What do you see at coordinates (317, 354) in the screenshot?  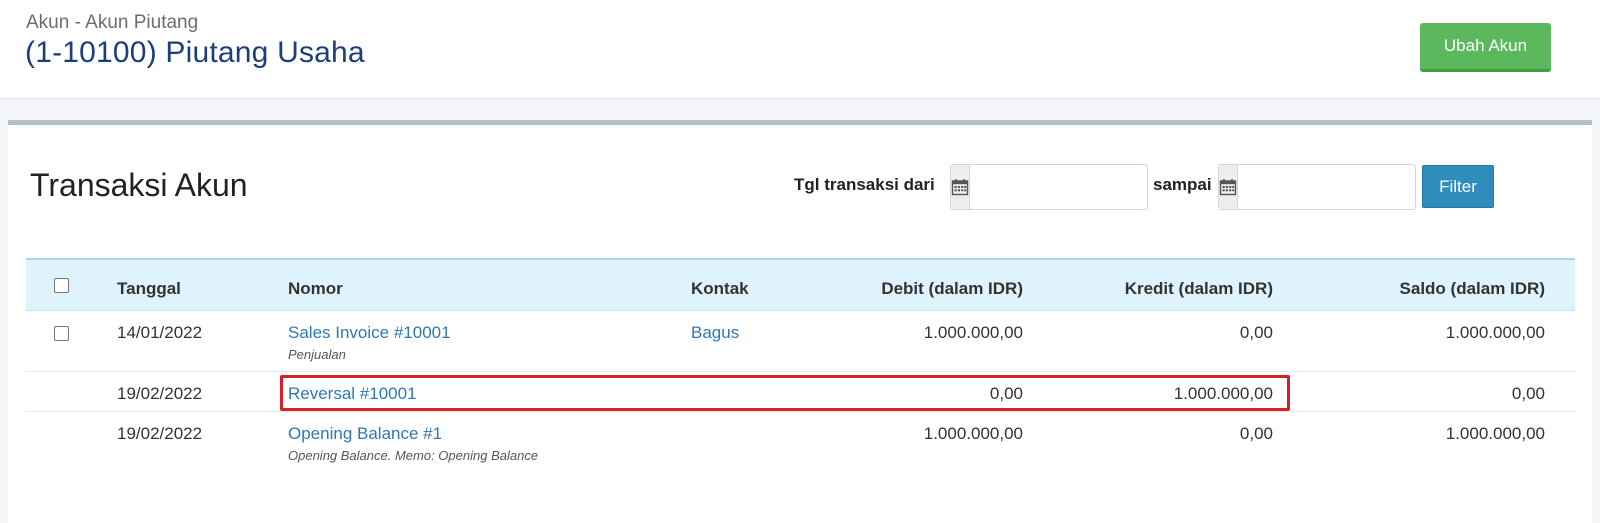 I see `row-memo: Penjualan` at bounding box center [317, 354].